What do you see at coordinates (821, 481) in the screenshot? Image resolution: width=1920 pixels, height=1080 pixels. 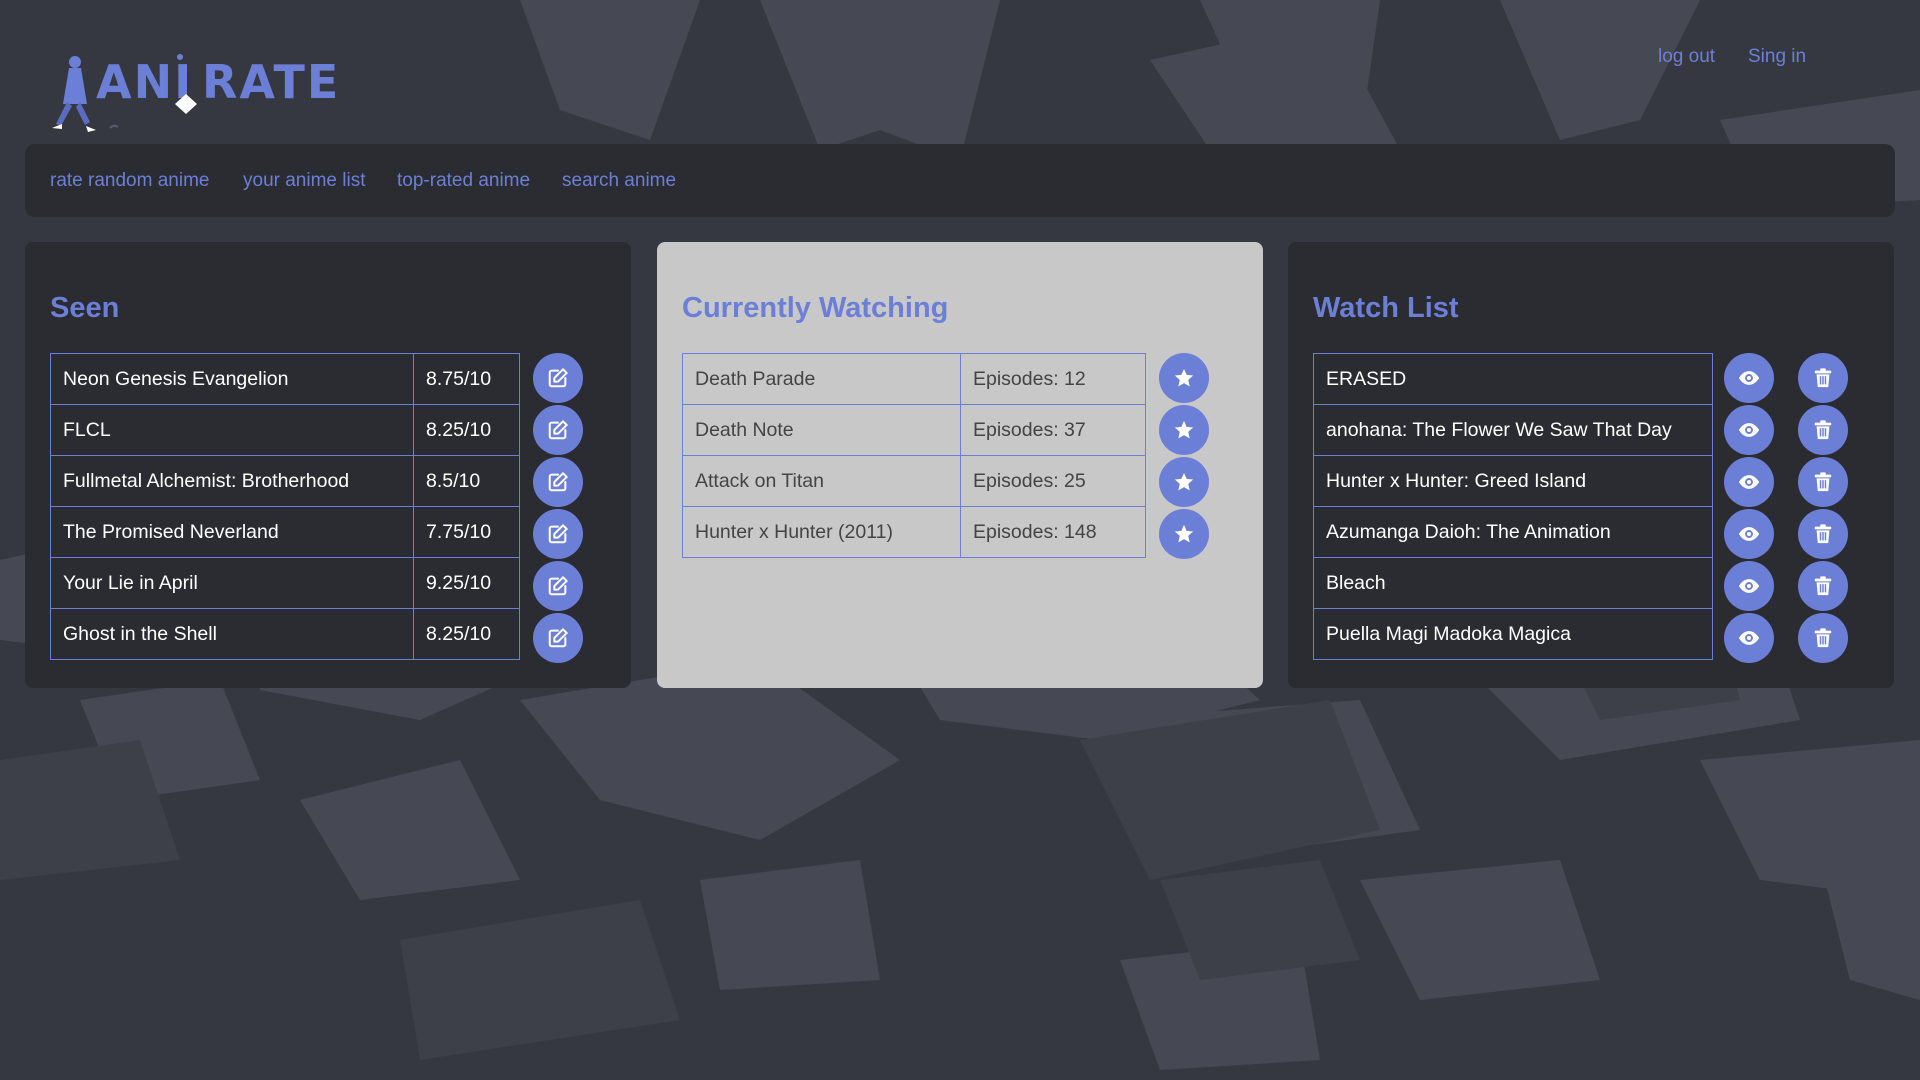 I see `anime-title: Attack on Titan` at bounding box center [821, 481].